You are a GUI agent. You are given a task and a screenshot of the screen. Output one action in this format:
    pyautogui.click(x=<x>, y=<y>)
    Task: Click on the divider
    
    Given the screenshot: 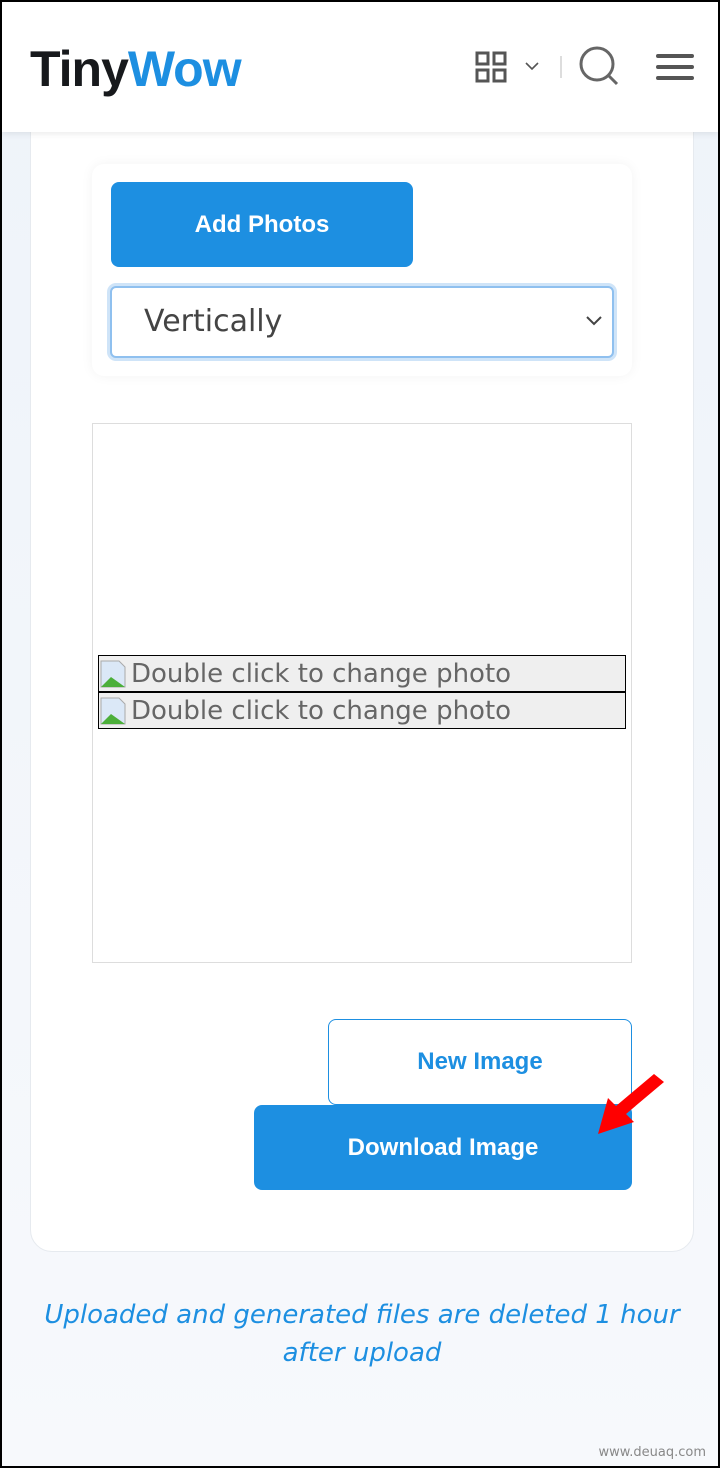 What is the action you would take?
    pyautogui.click(x=561, y=67)
    